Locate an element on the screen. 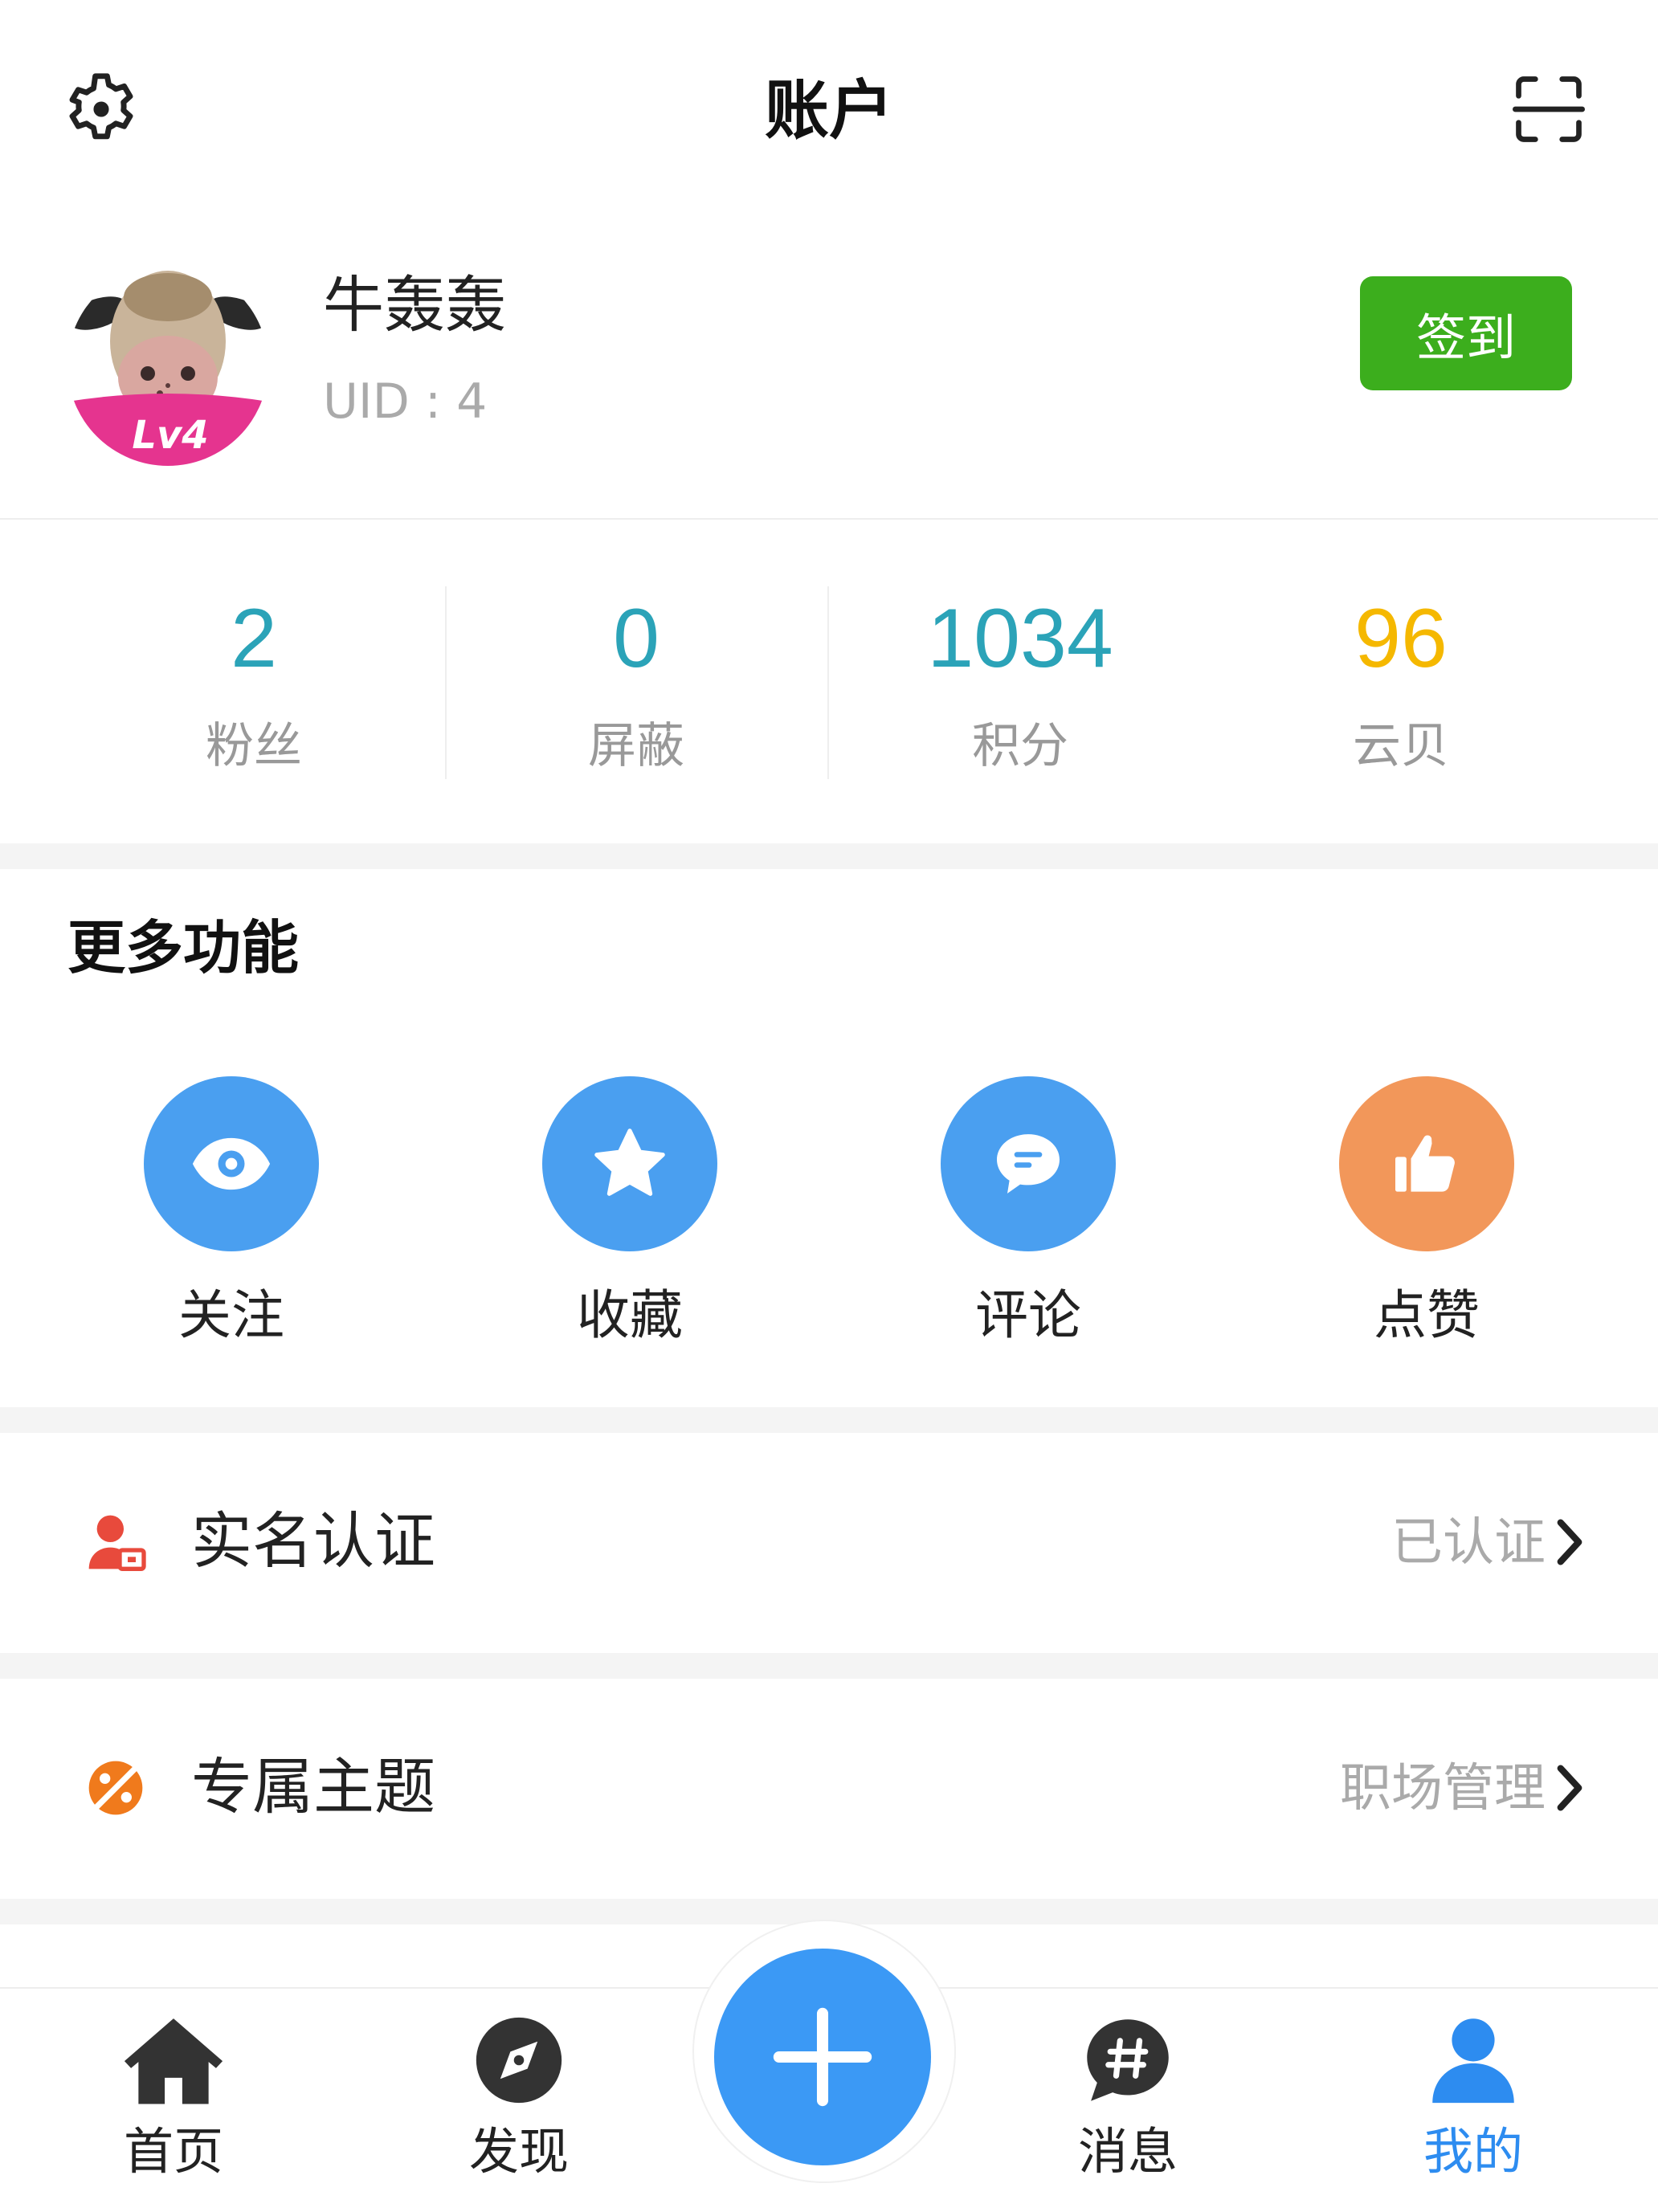 The height and width of the screenshot is (2212, 1658). stat-value: 1034 is located at coordinates (1020, 638).